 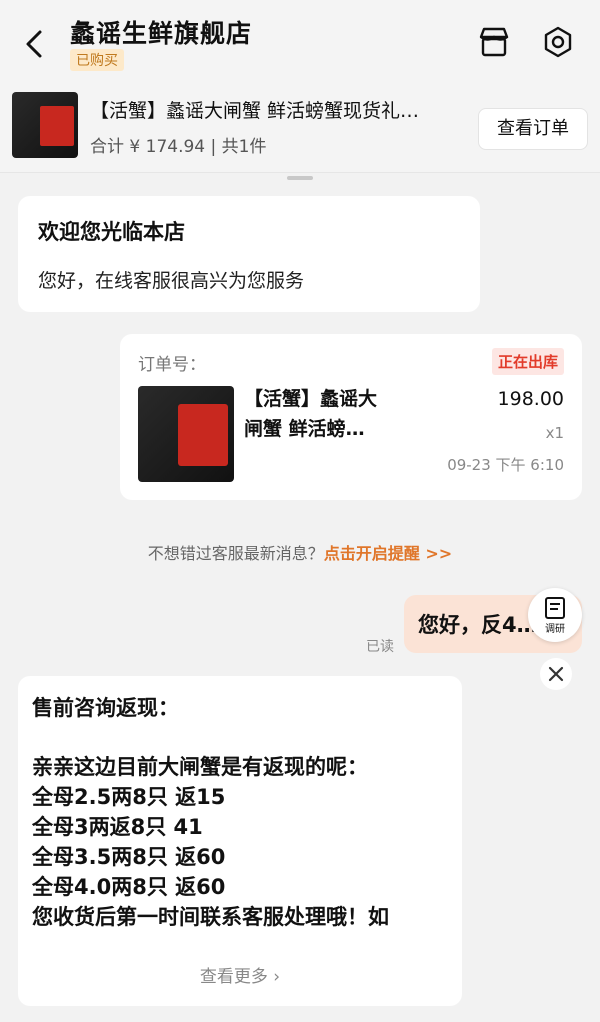 What do you see at coordinates (210, 917) in the screenshot?
I see `presale-line: 您收货后第一时间联系客服处理哦！如` at bounding box center [210, 917].